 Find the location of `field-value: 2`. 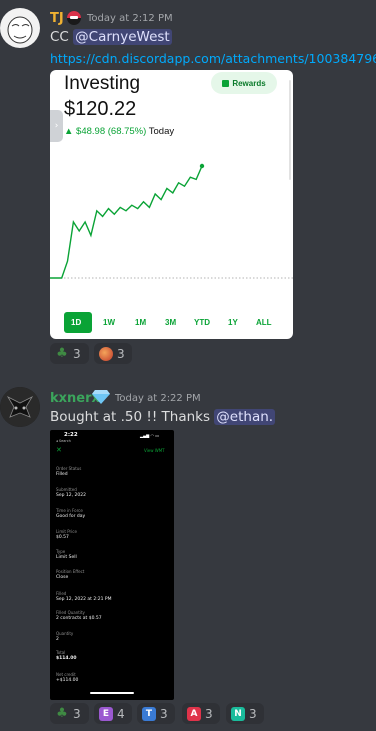

field-value: 2 is located at coordinates (57, 639).